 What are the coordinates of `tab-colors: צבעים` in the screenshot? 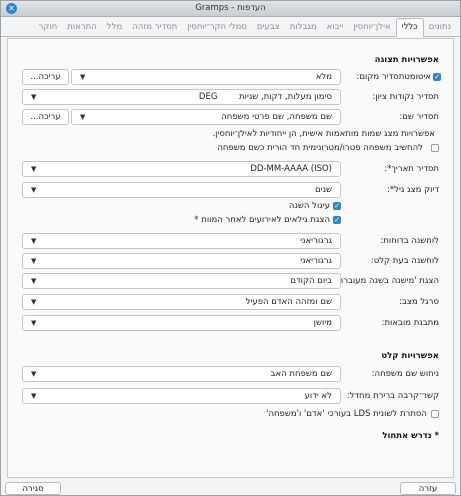 It's located at (268, 27).